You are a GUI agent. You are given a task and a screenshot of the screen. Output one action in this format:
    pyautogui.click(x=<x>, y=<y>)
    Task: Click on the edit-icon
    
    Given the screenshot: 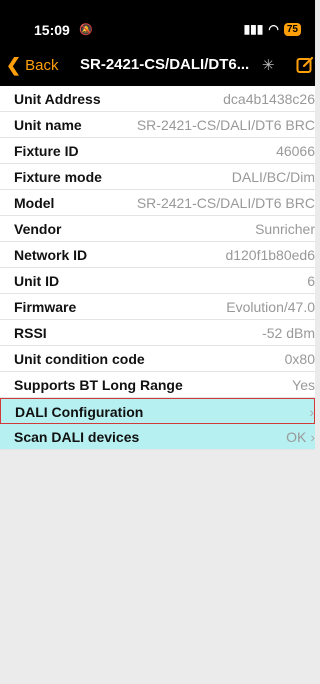 What is the action you would take?
    pyautogui.click(x=305, y=65)
    